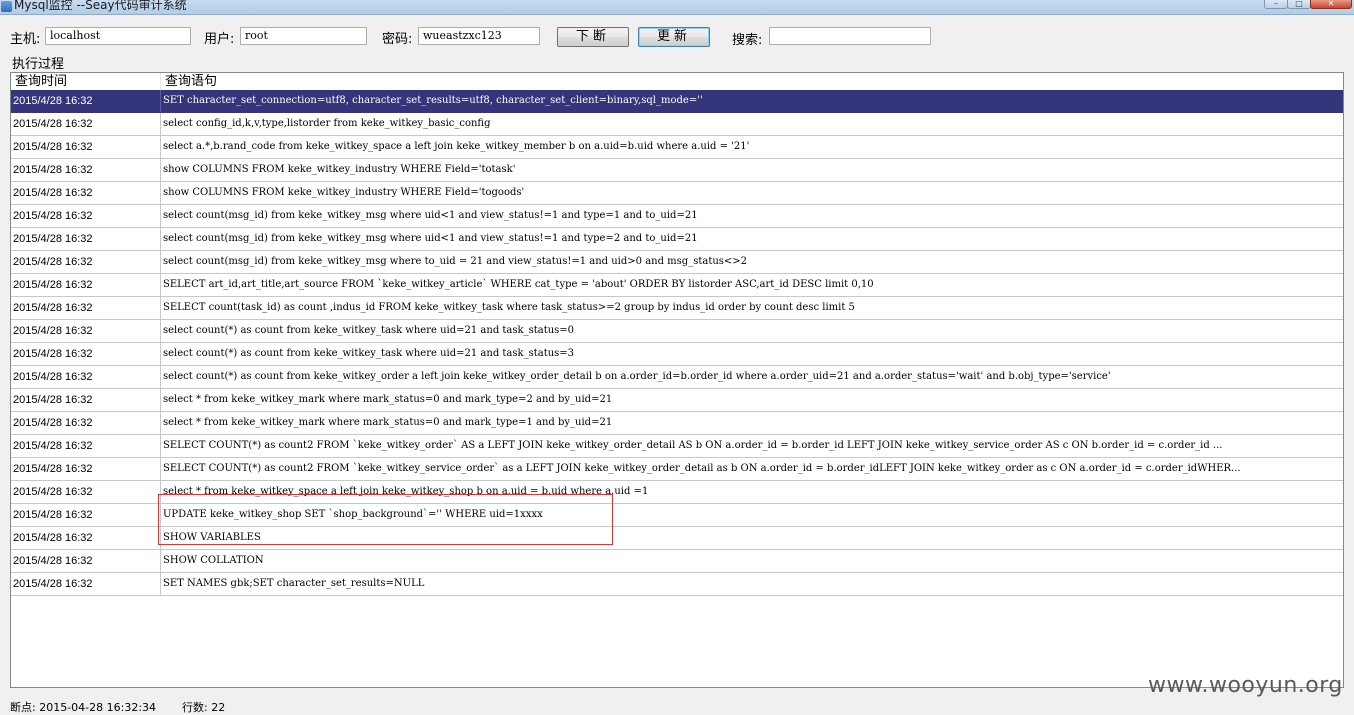 The height and width of the screenshot is (715, 1354). What do you see at coordinates (1331, 4) in the screenshot?
I see `close-icon: ✕` at bounding box center [1331, 4].